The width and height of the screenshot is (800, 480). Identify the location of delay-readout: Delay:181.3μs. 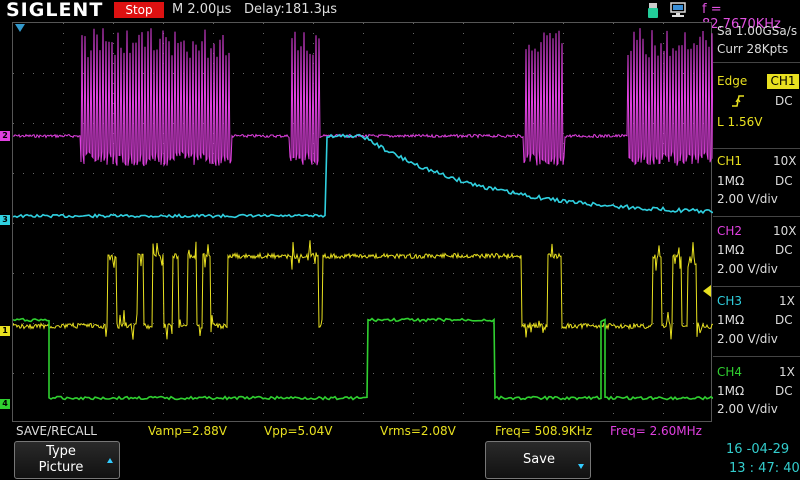
(290, 9).